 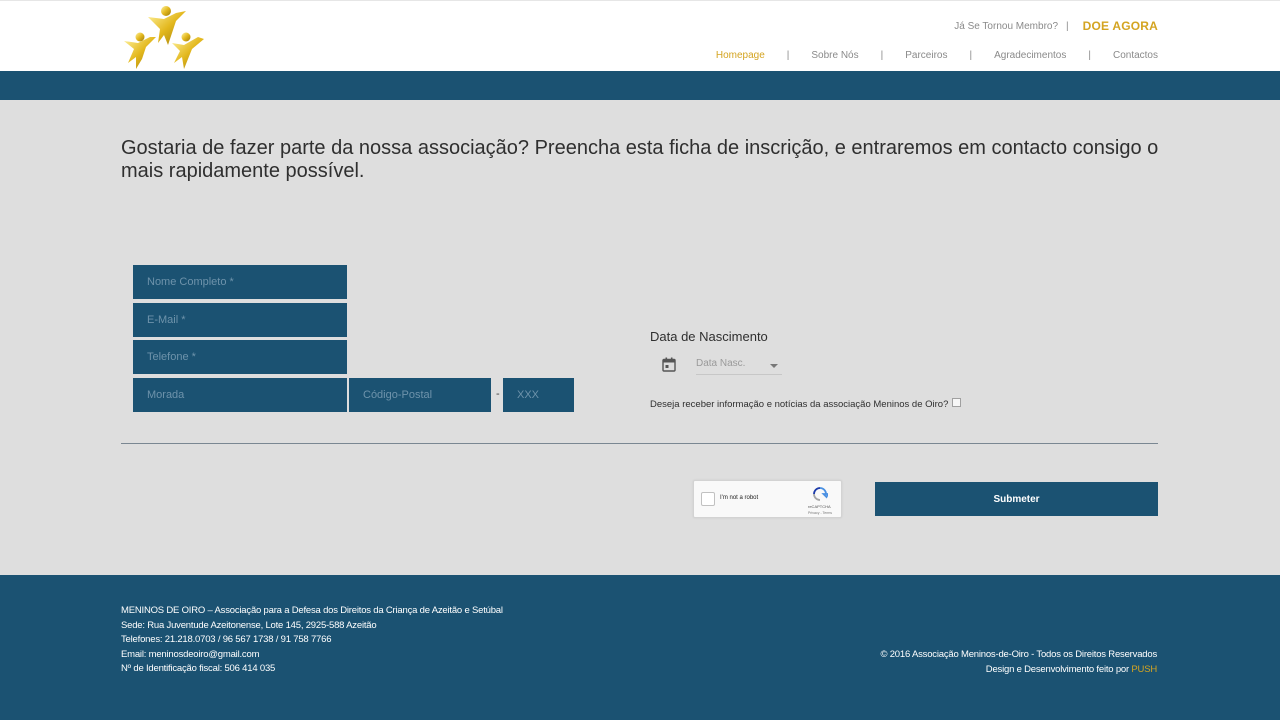 I want to click on postal-code-input, so click(x=420, y=395).